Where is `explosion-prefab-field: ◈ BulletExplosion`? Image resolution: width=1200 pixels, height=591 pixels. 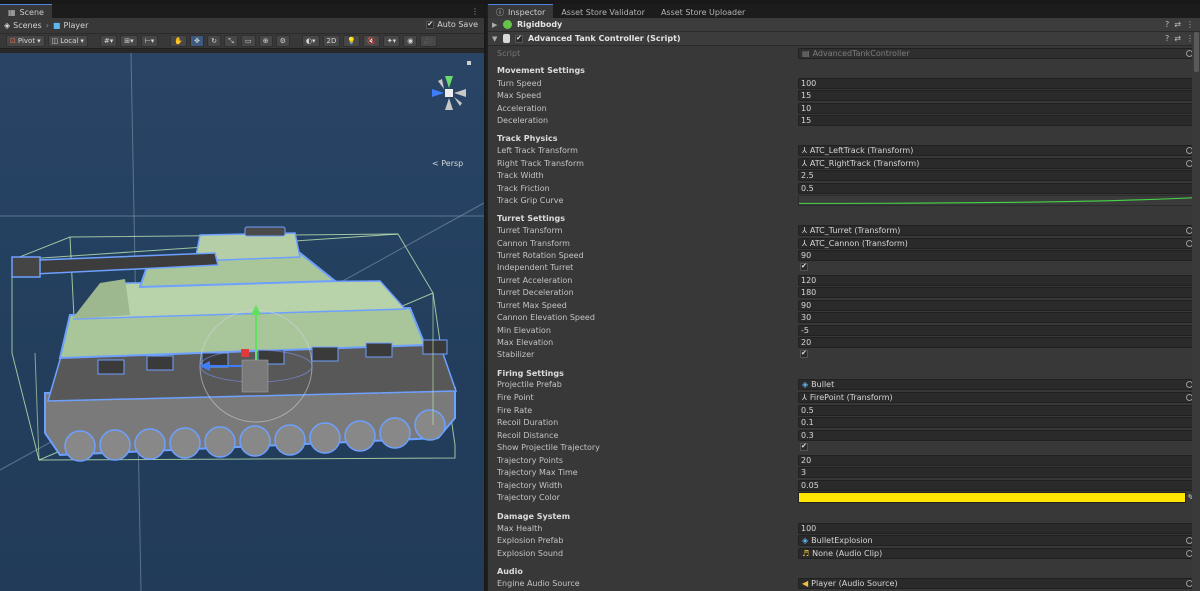
explosion-prefab-field: ◈ BulletExplosion is located at coordinates (997, 540).